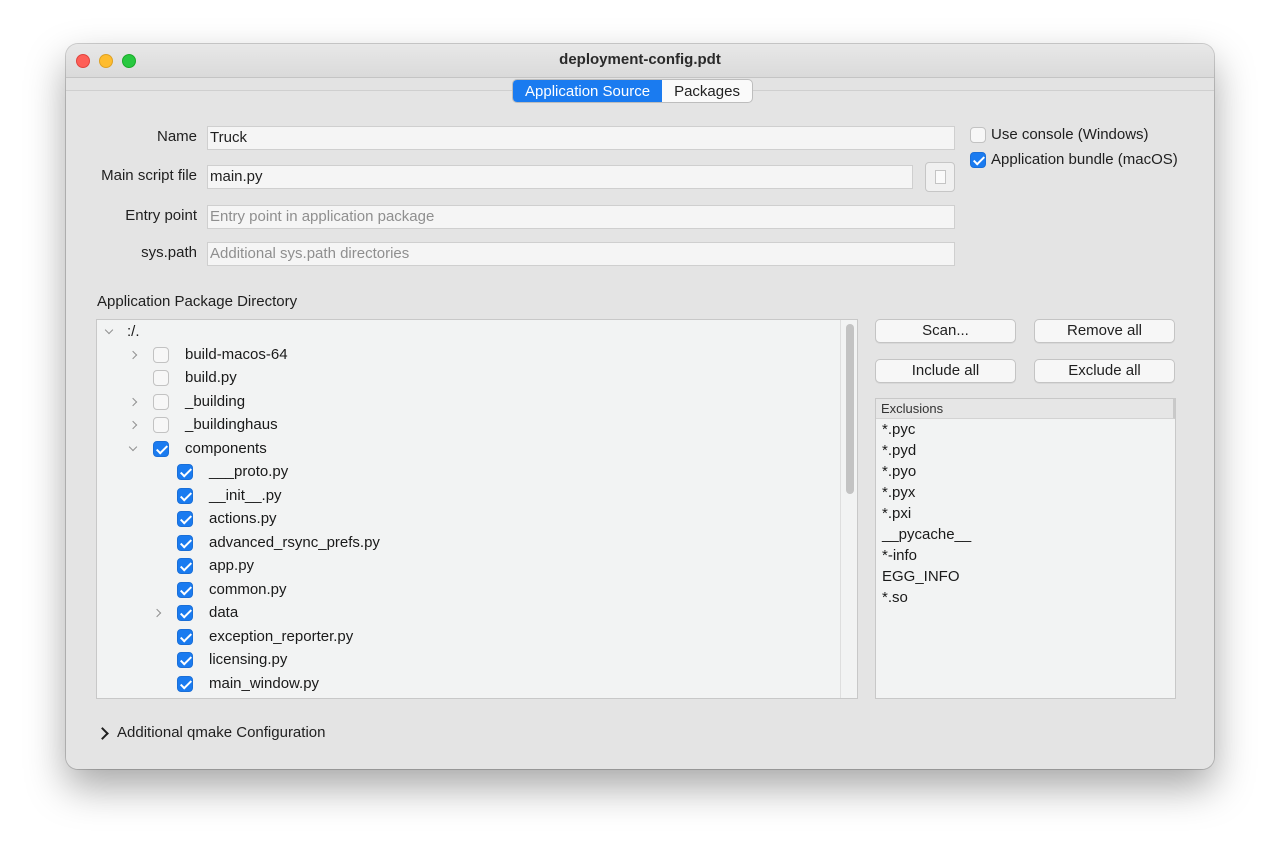  I want to click on app-bundle-checkbox, so click(978, 160).